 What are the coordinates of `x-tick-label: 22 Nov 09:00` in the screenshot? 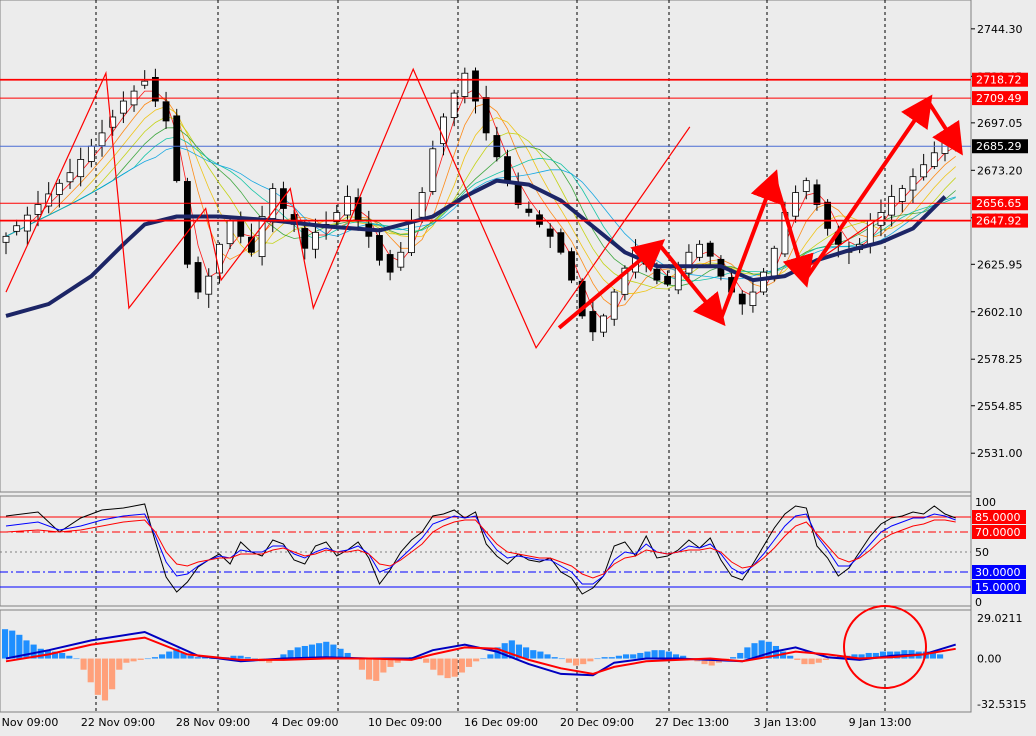 It's located at (118, 722).